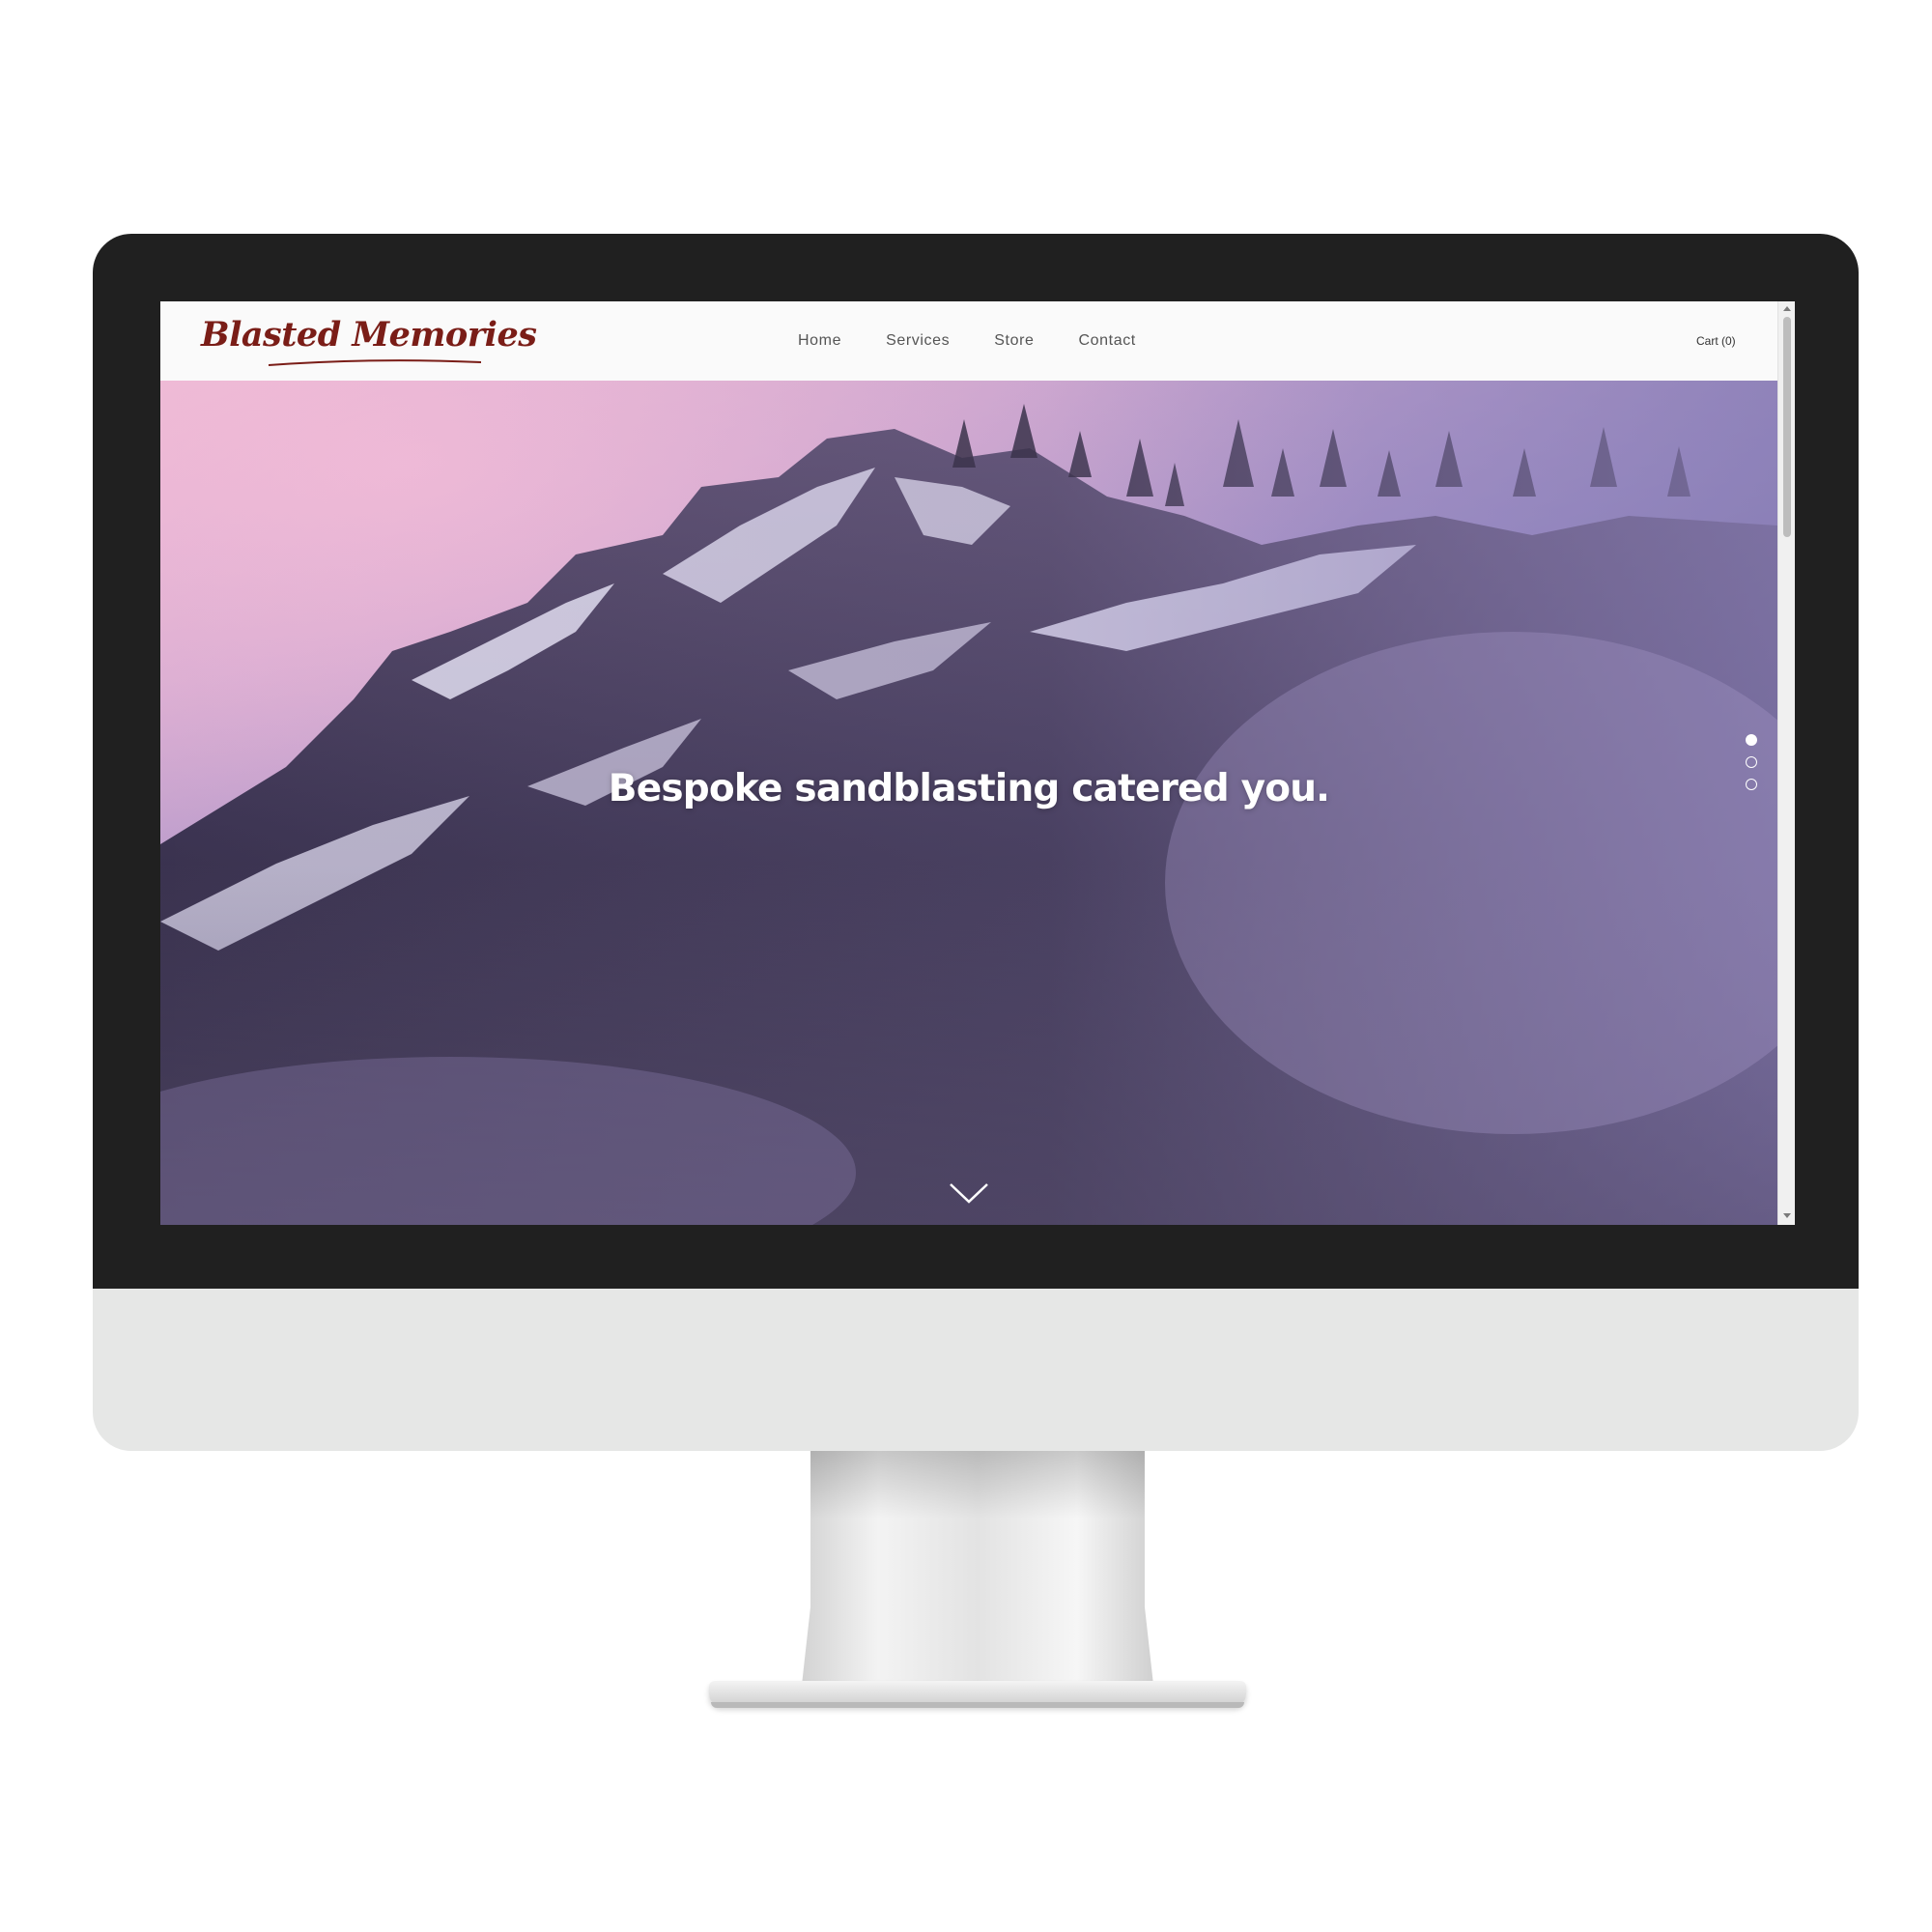  I want to click on logo-swash-icon, so click(375, 362).